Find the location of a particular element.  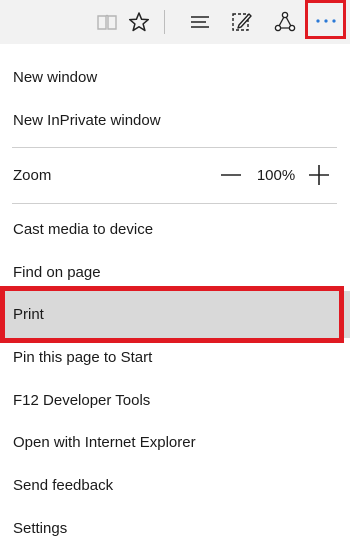

zoom-controls: 100% is located at coordinates (275, 175).